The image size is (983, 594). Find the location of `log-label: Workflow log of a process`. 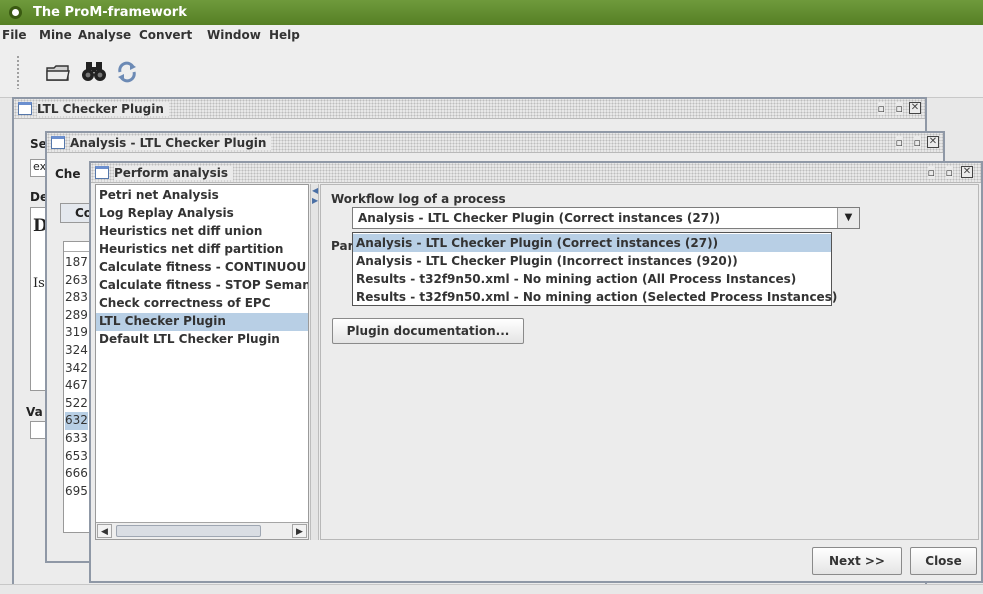

log-label: Workflow log of a process is located at coordinates (418, 199).